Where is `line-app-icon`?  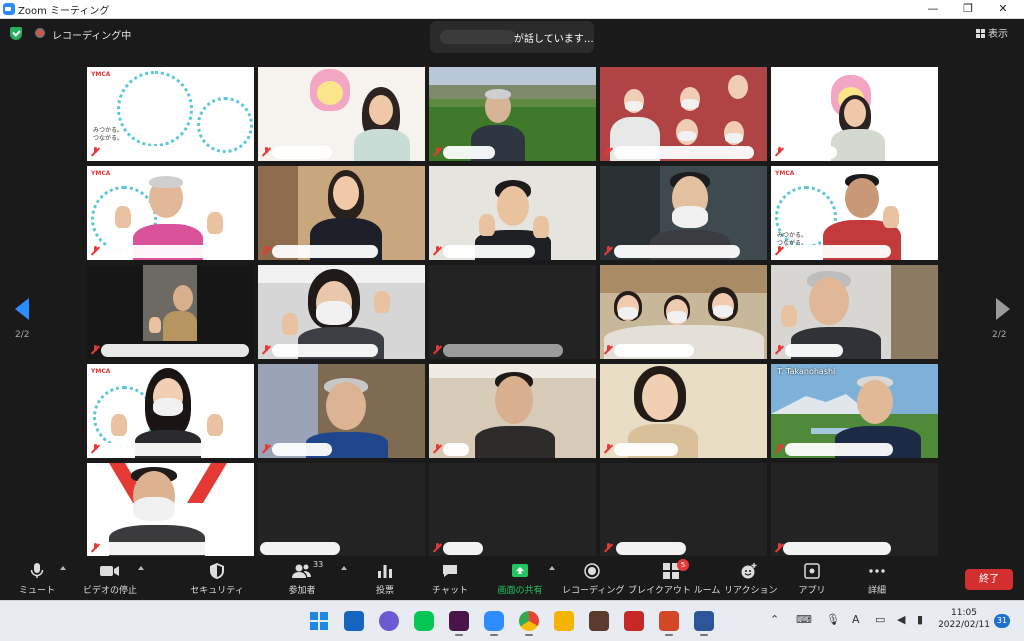 line-app-icon is located at coordinates (424, 621).